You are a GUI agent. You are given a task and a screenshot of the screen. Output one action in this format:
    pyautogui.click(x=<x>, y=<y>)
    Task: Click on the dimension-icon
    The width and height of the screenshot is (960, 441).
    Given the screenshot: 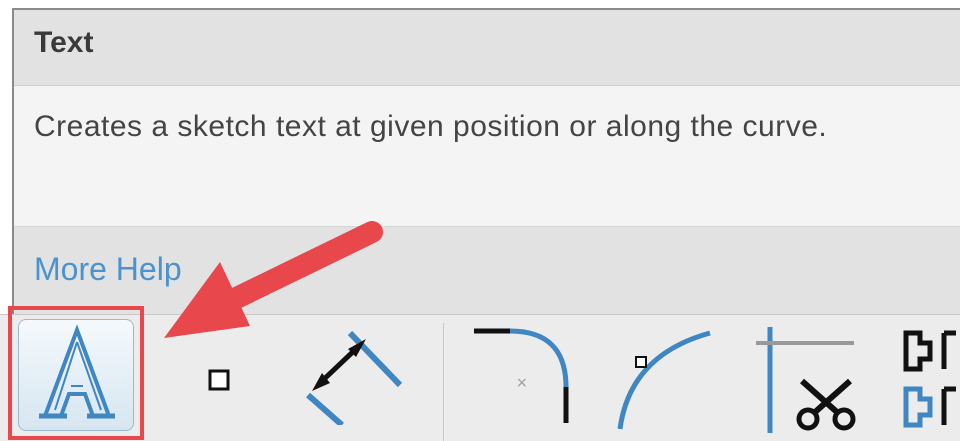 What is the action you would take?
    pyautogui.click(x=354, y=379)
    